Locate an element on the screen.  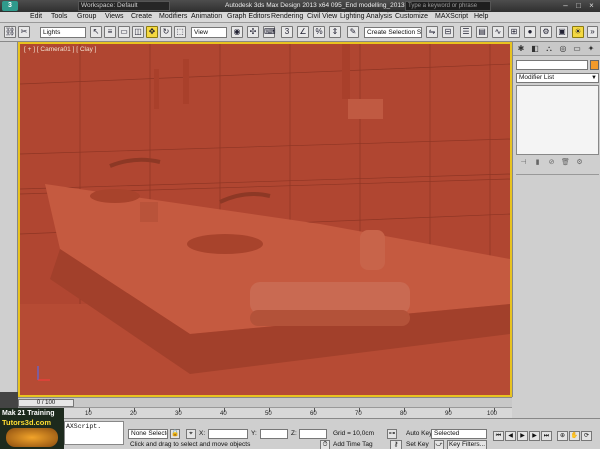
set-key-button: Set Key is located at coordinates (417, 444).